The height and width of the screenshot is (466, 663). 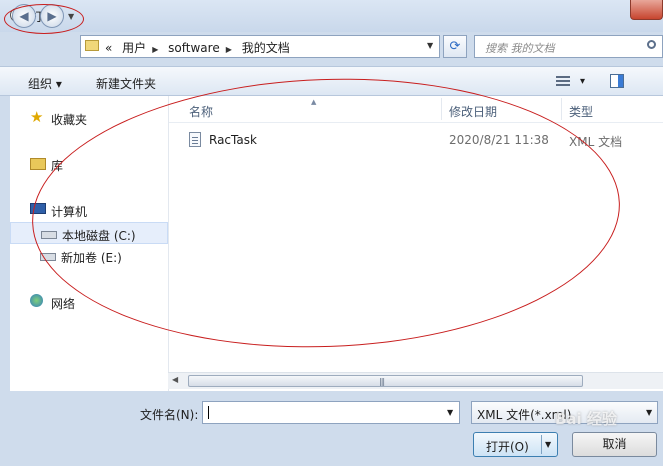 What do you see at coordinates (596, 142) in the screenshot?
I see `file-type: XML 文档` at bounding box center [596, 142].